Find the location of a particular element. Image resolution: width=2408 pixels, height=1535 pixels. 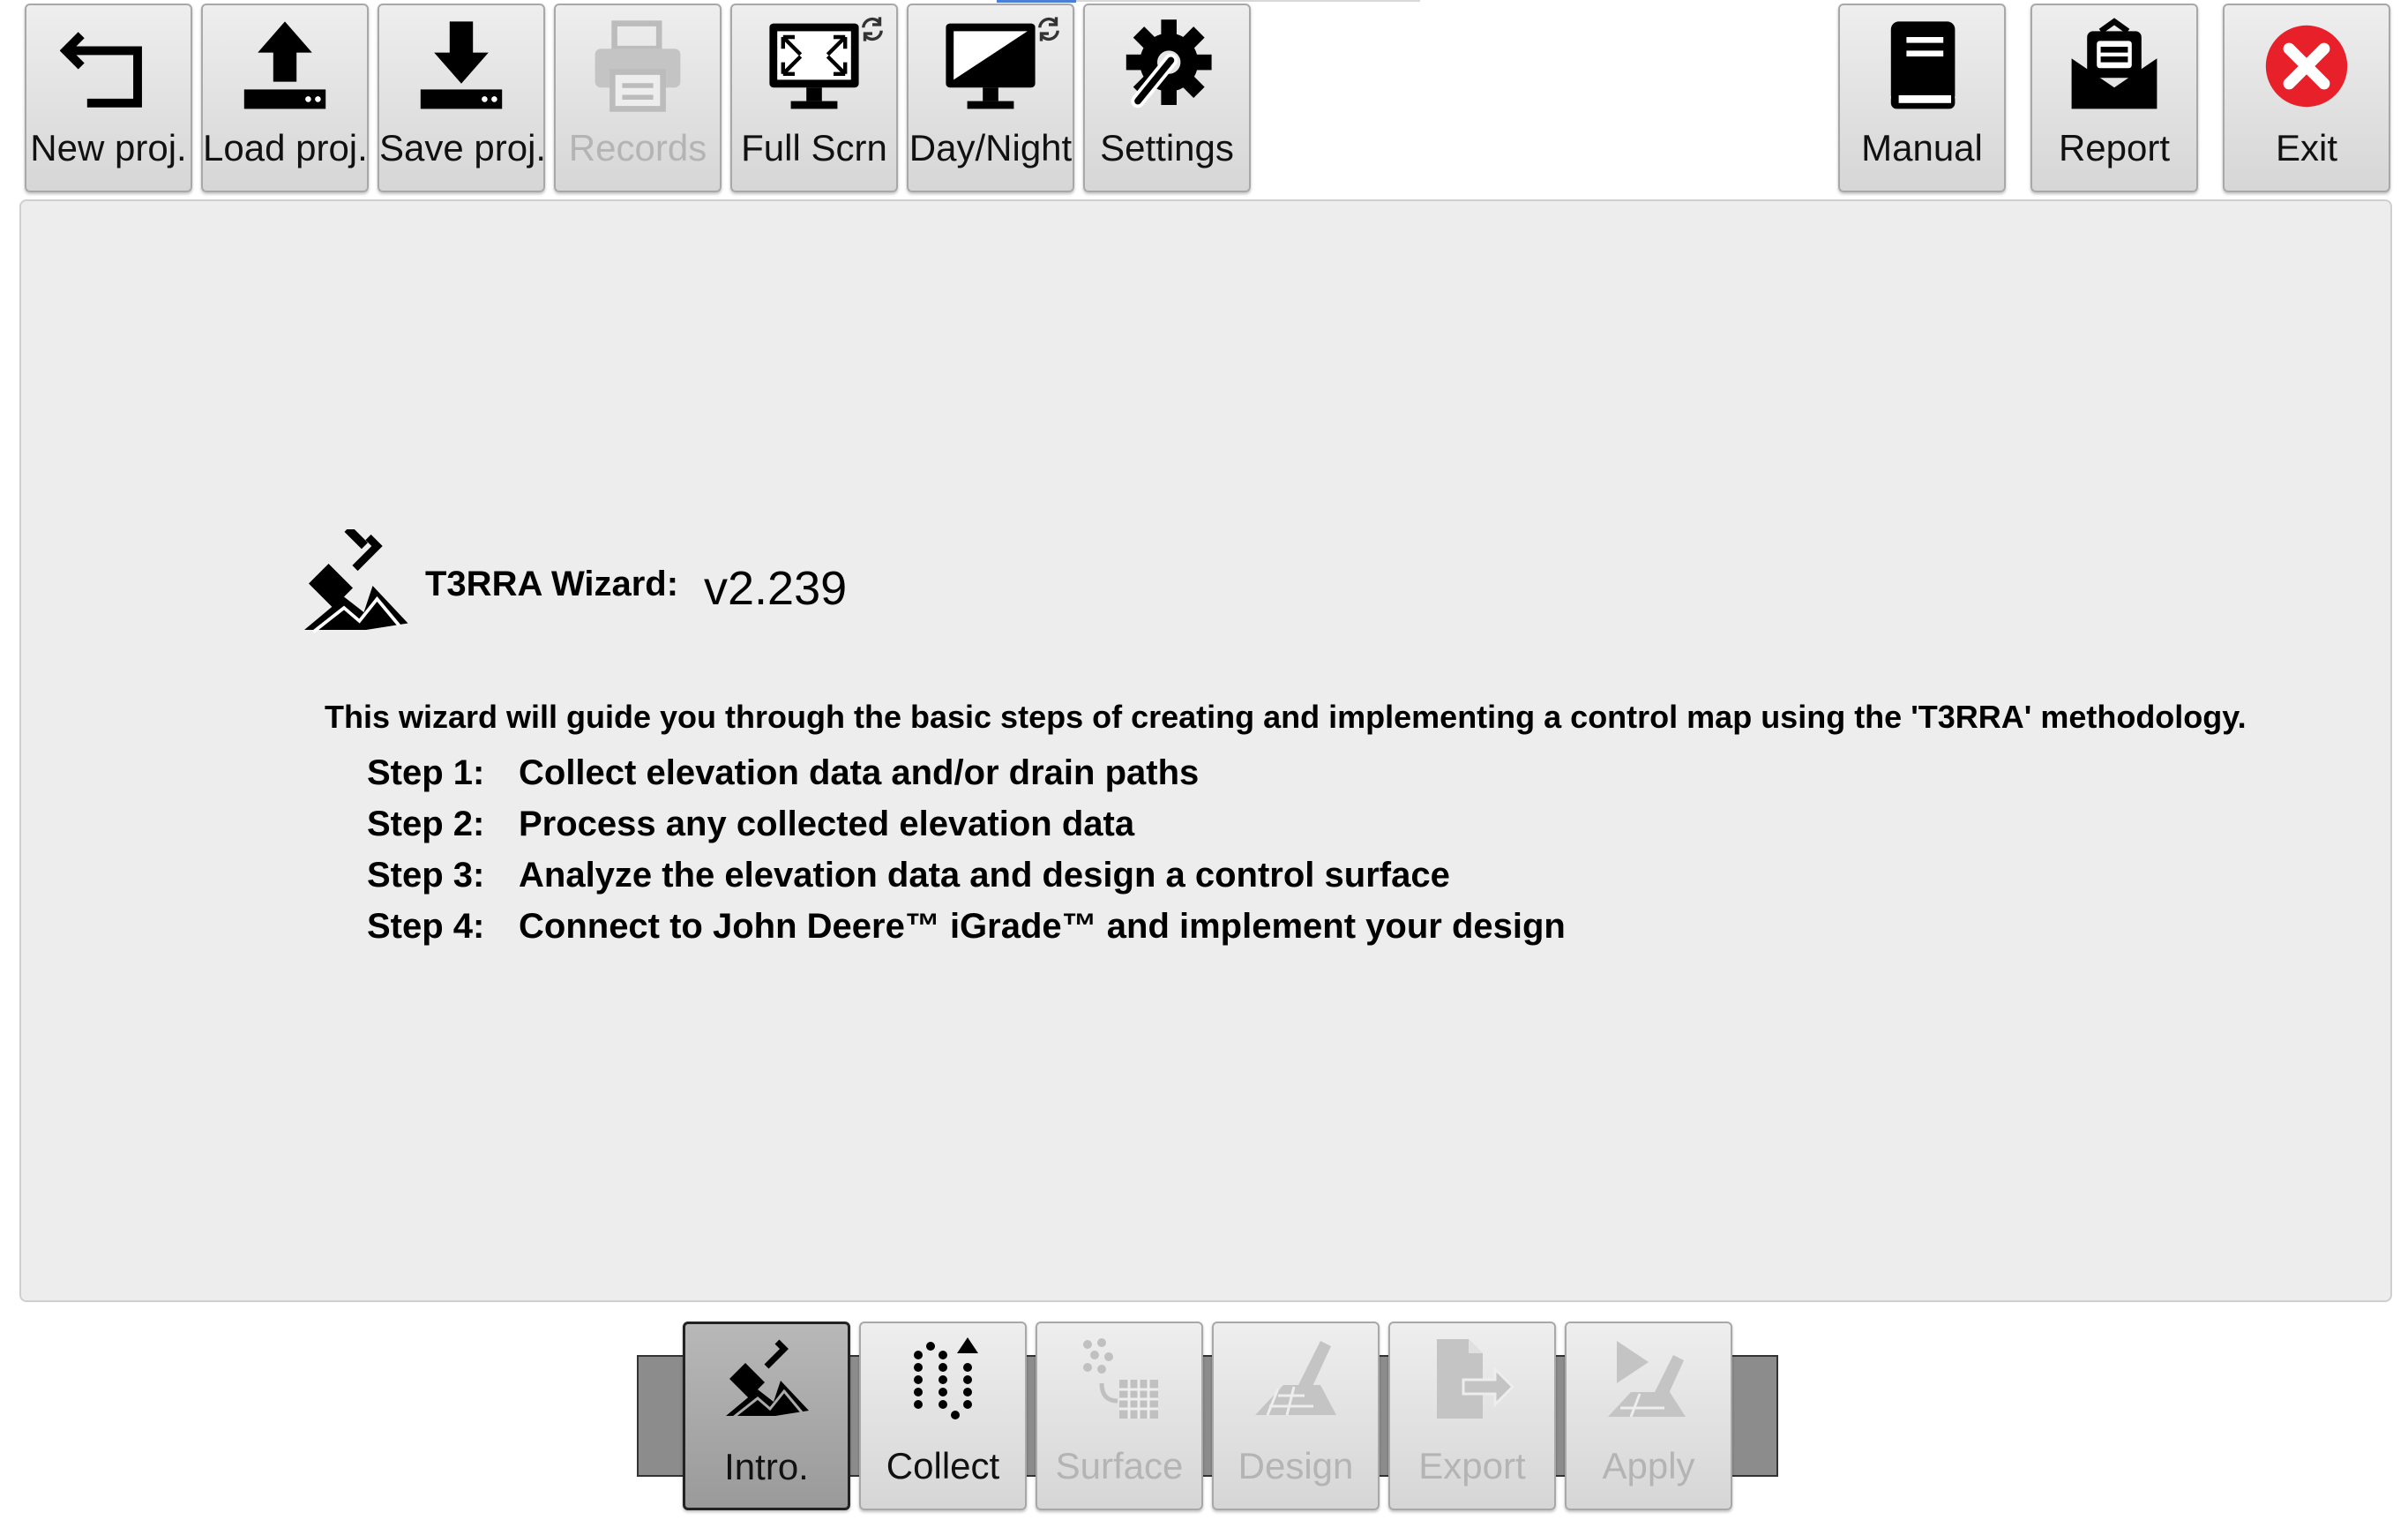

nav-design-label: Design is located at coordinates (1296, 1466).